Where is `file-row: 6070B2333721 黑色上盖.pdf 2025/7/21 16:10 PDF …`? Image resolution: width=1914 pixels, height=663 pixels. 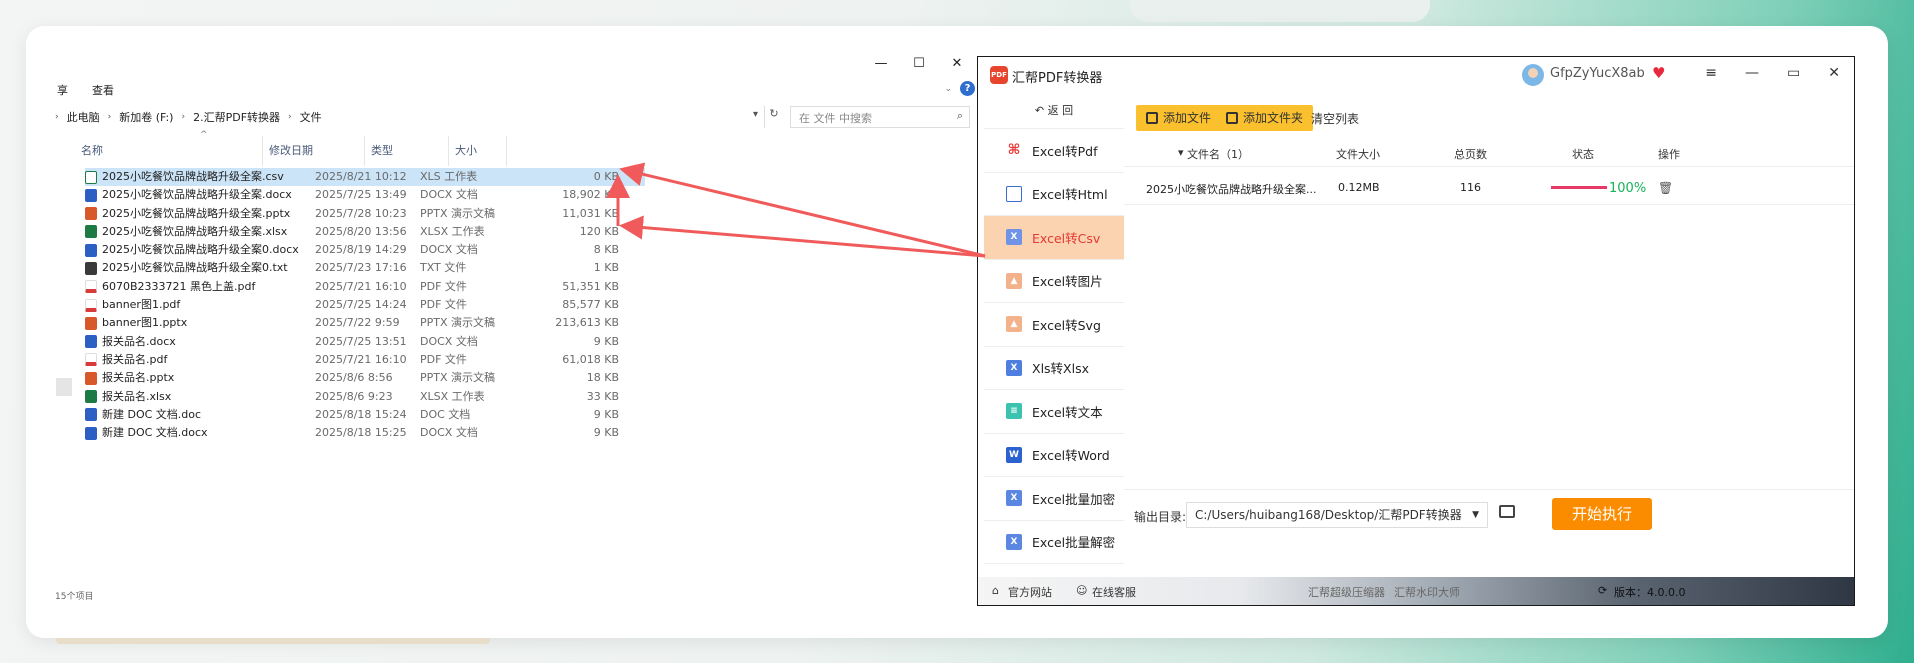 file-row: 6070B2333721 黑色上盖.pdf 2025/7/21 16:10 PDF … is located at coordinates (365, 287).